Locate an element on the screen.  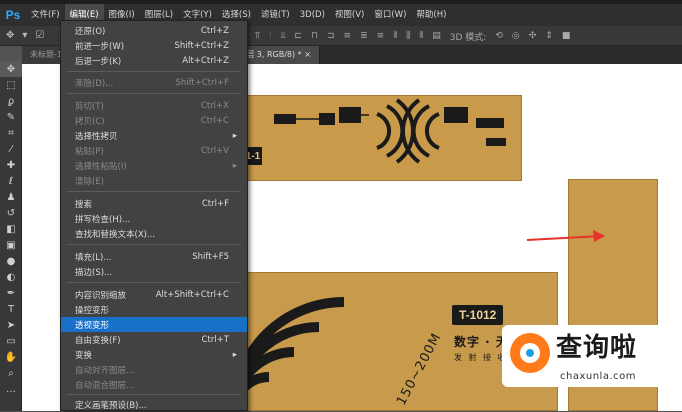
menu-item-copy: 拷贝(C) Ctrl+C is located at coordinates (154, 120).